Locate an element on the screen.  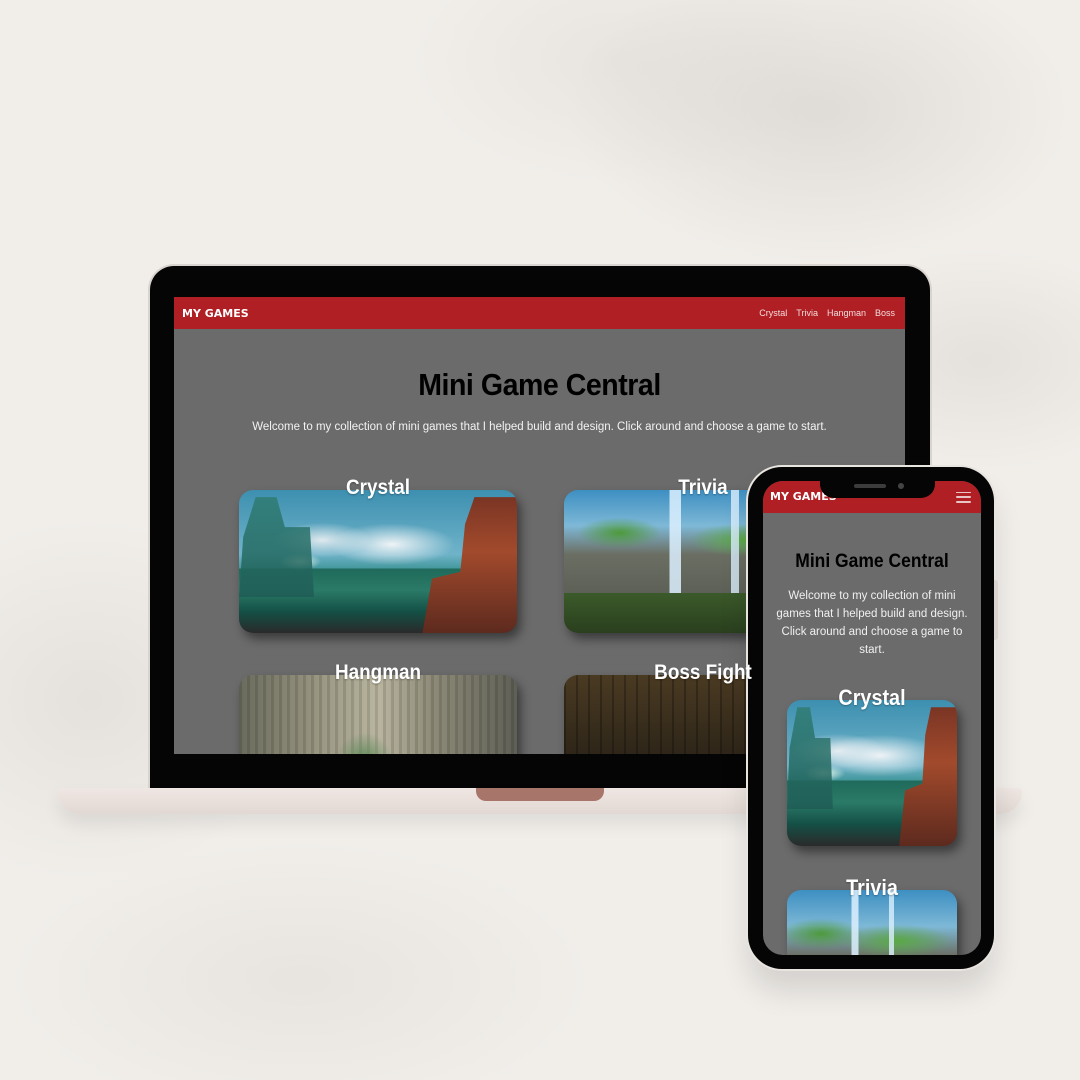
phone-notch is located at coordinates (877, 487).